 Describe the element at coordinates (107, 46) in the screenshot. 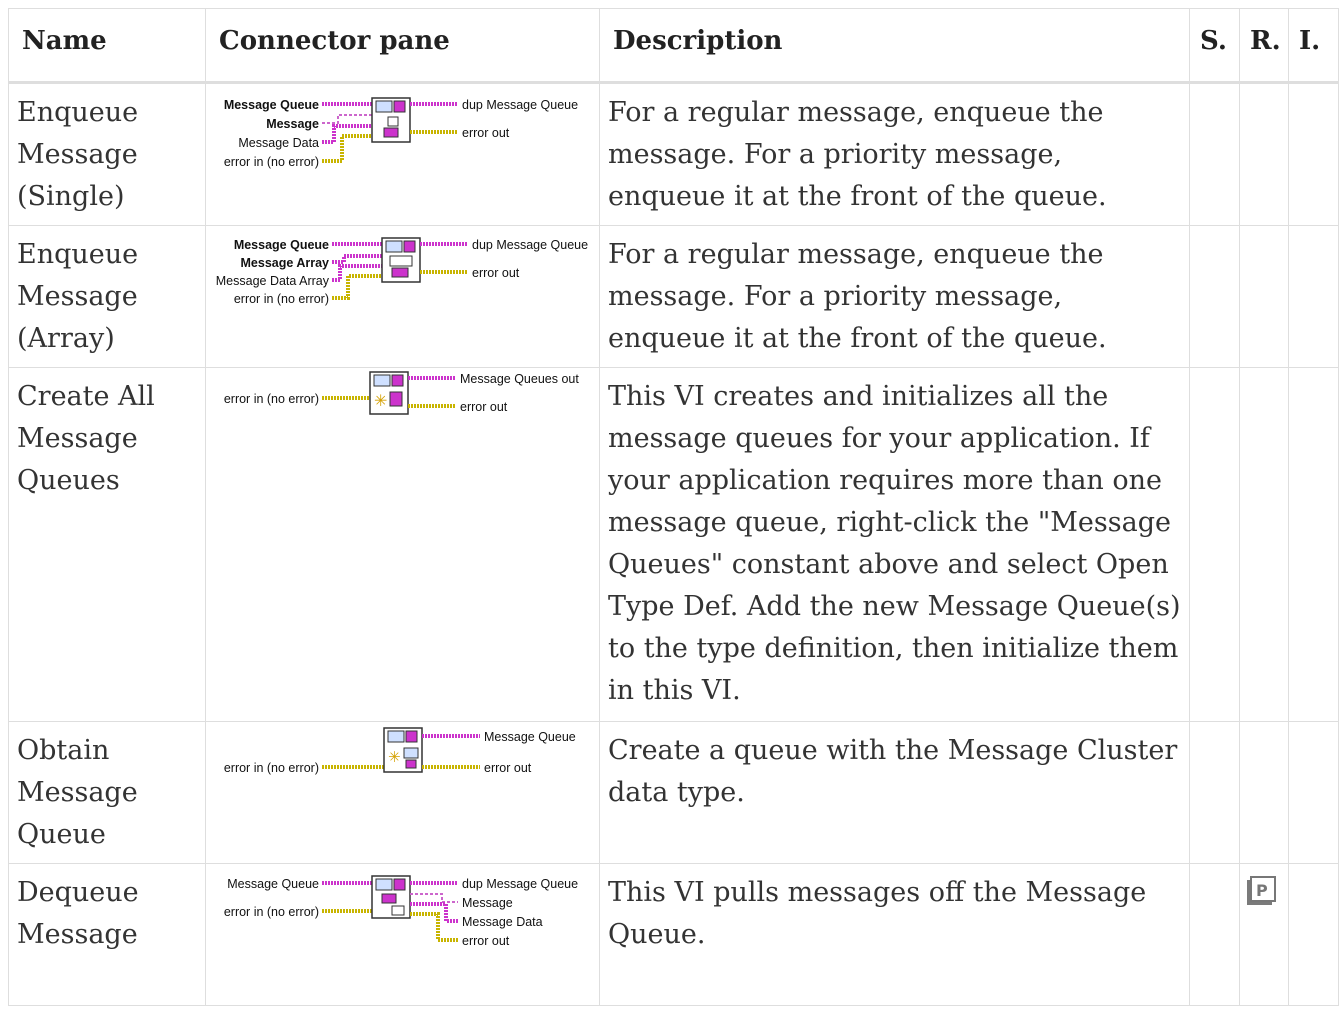

I see `header-name: Name` at that location.